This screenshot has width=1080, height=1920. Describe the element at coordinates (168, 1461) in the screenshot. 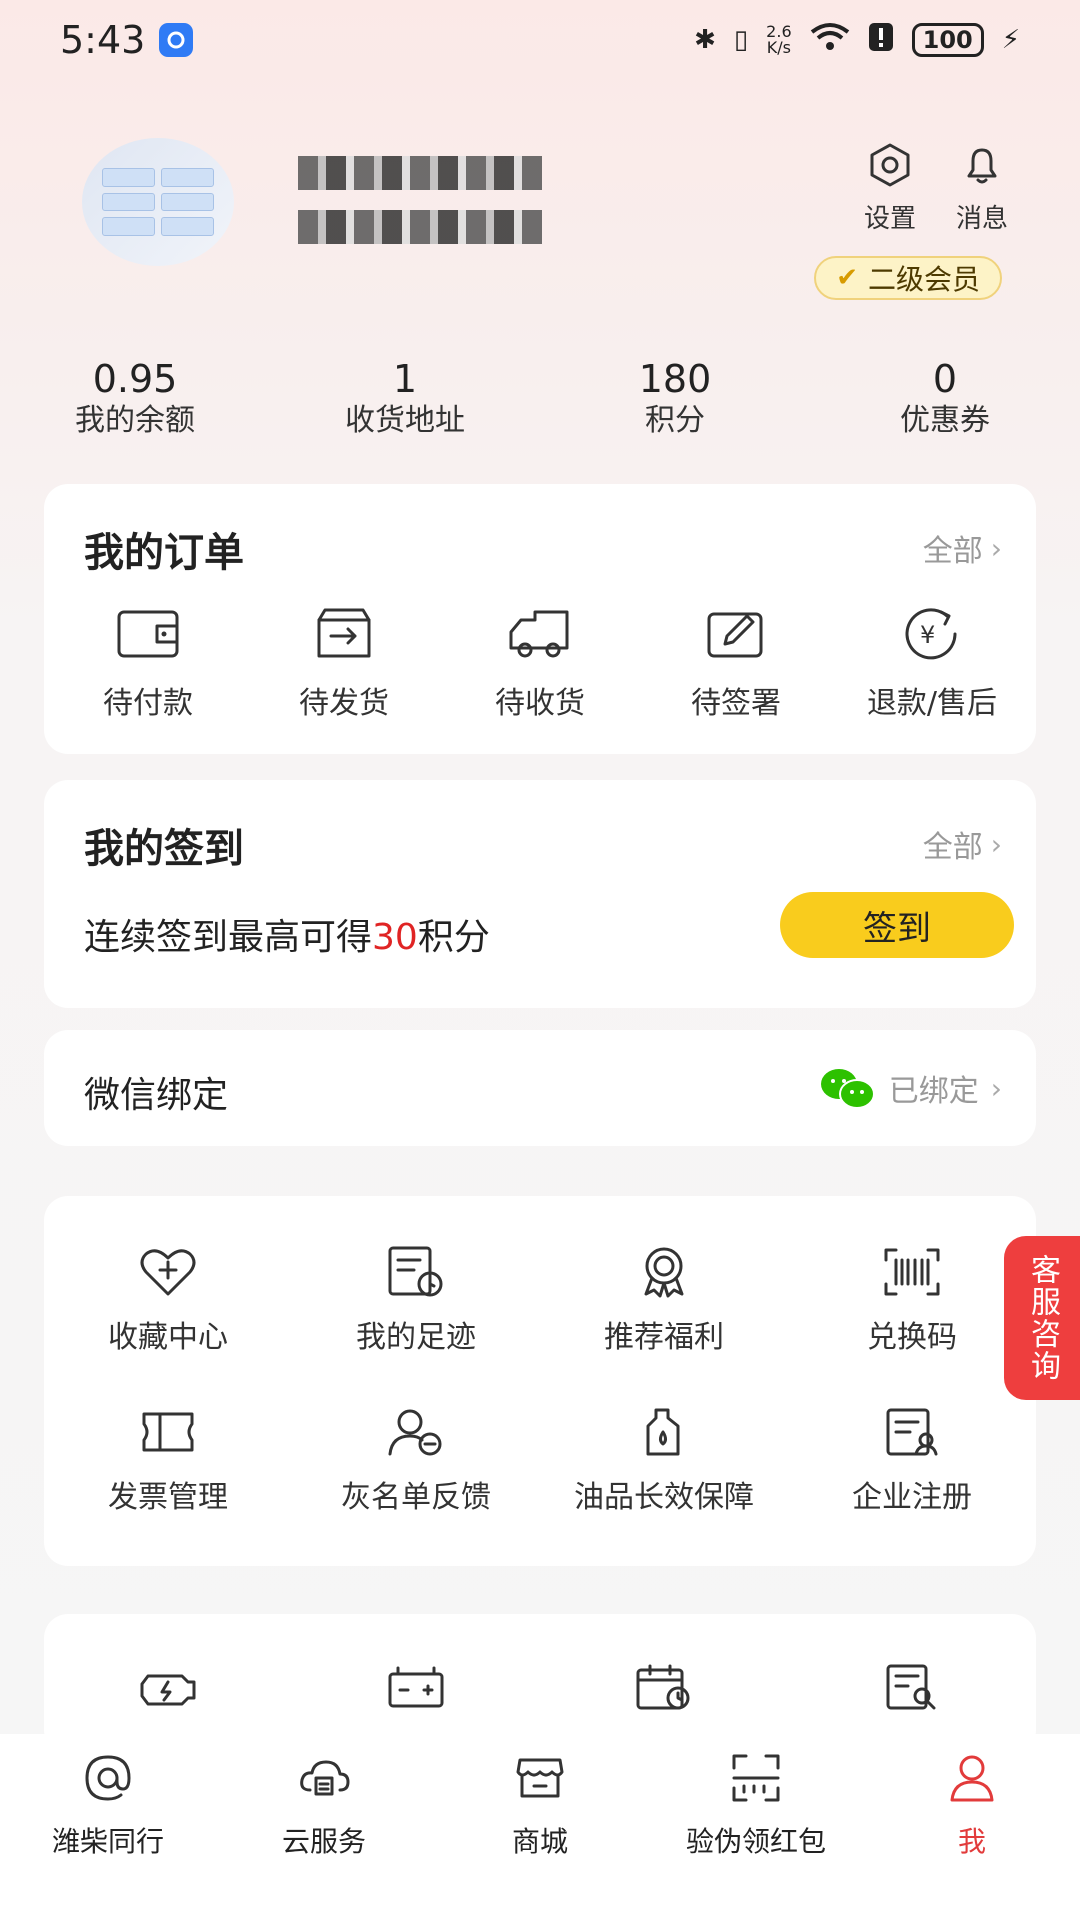

I see `service-invoice: 发票管理` at that location.